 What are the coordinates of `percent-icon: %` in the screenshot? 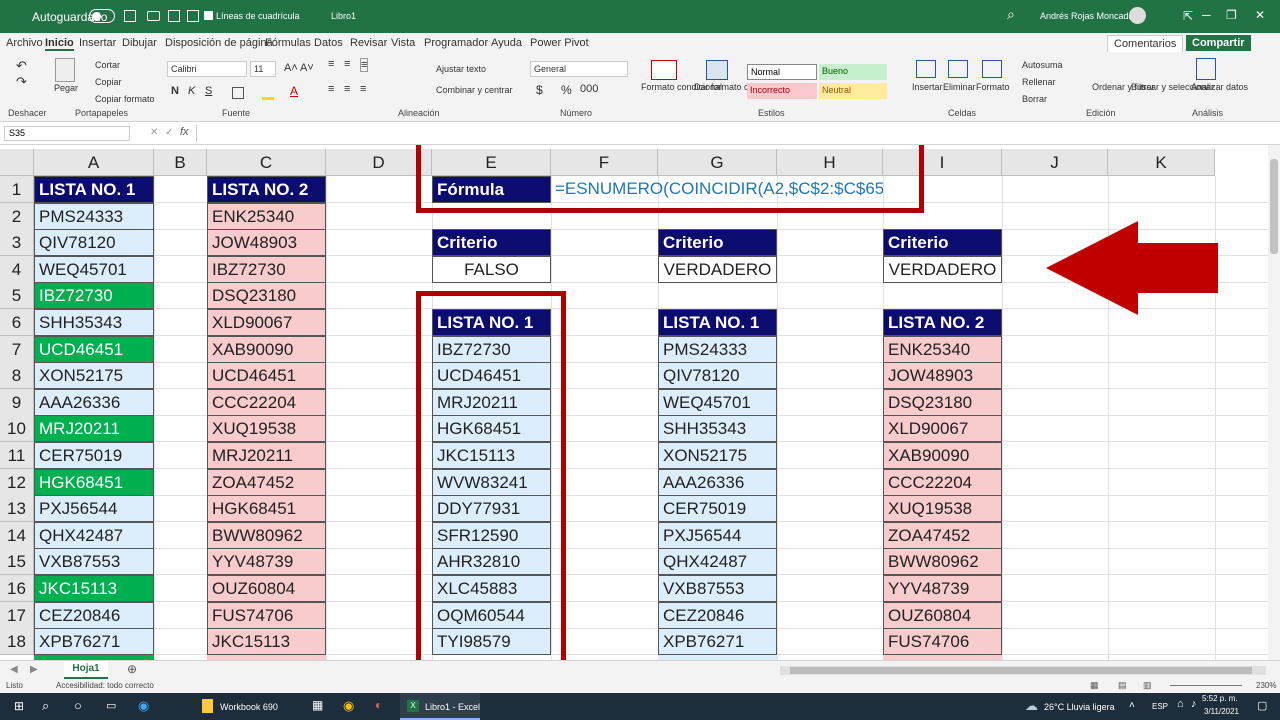 It's located at (566, 90).